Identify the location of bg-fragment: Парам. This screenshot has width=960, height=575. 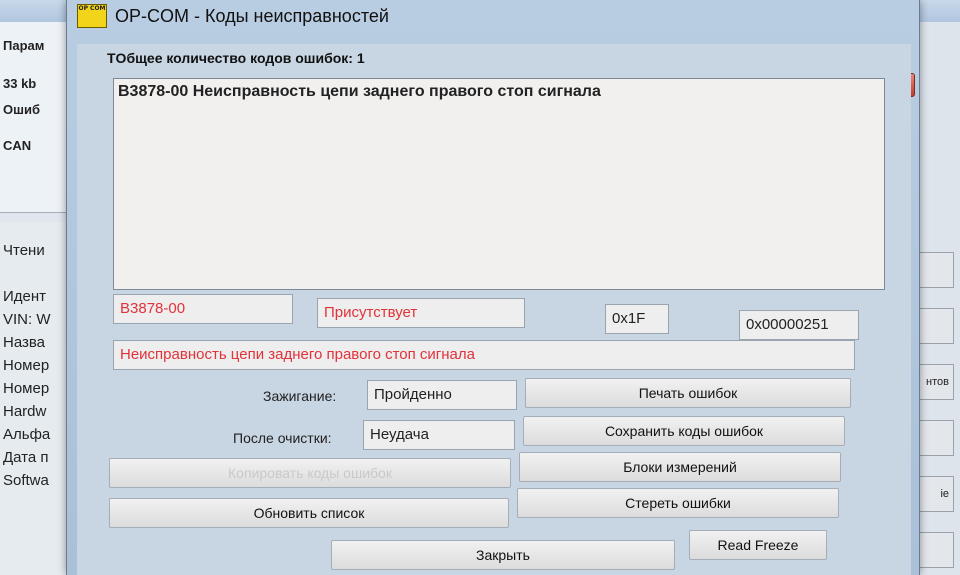
(24, 45).